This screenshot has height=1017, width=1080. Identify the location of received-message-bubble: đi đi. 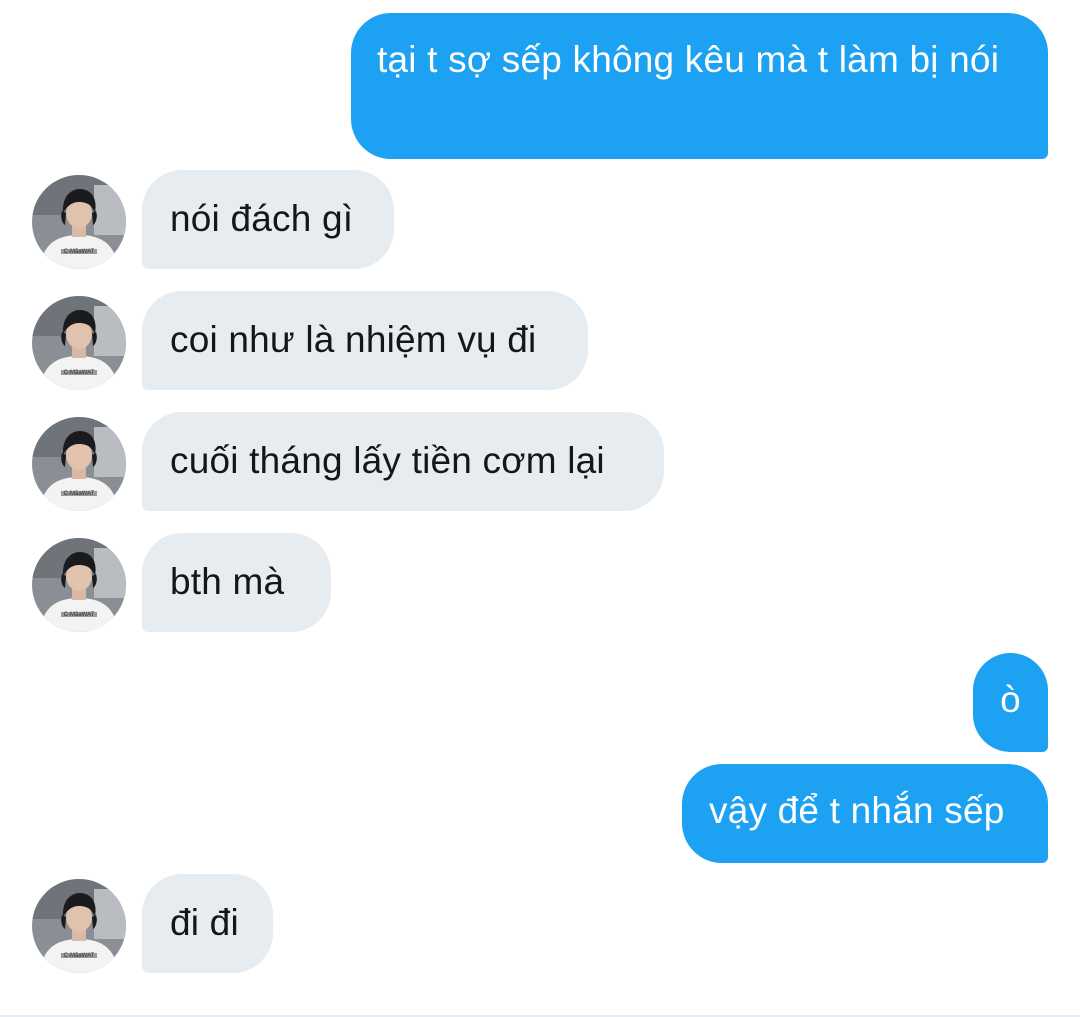
(207, 923).